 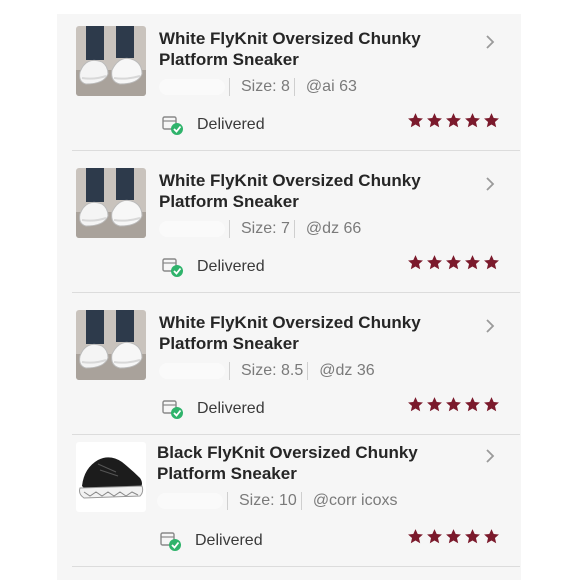 What do you see at coordinates (333, 228) in the screenshot?
I see `buyer-username: @dz 66` at bounding box center [333, 228].